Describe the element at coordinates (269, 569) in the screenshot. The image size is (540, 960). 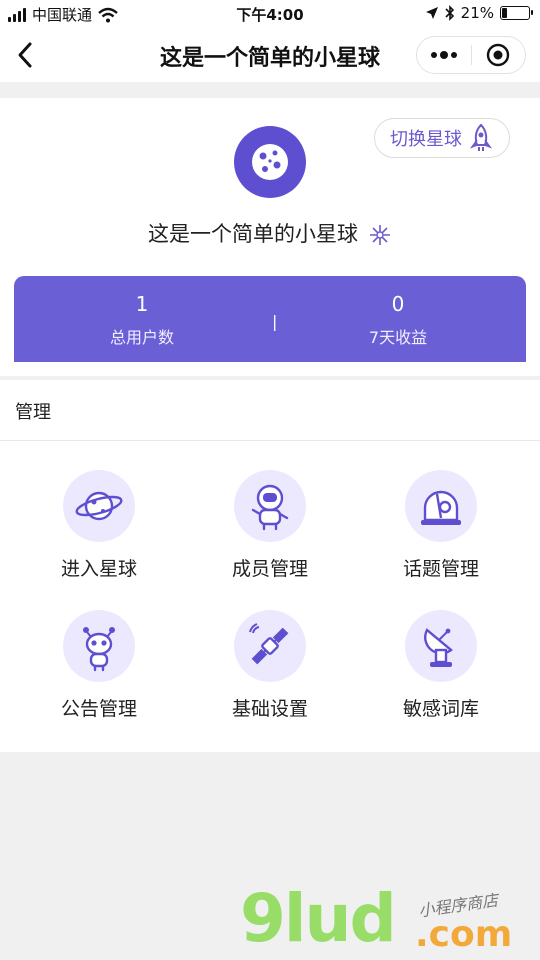
I see `grid-label: 成员管理` at that location.